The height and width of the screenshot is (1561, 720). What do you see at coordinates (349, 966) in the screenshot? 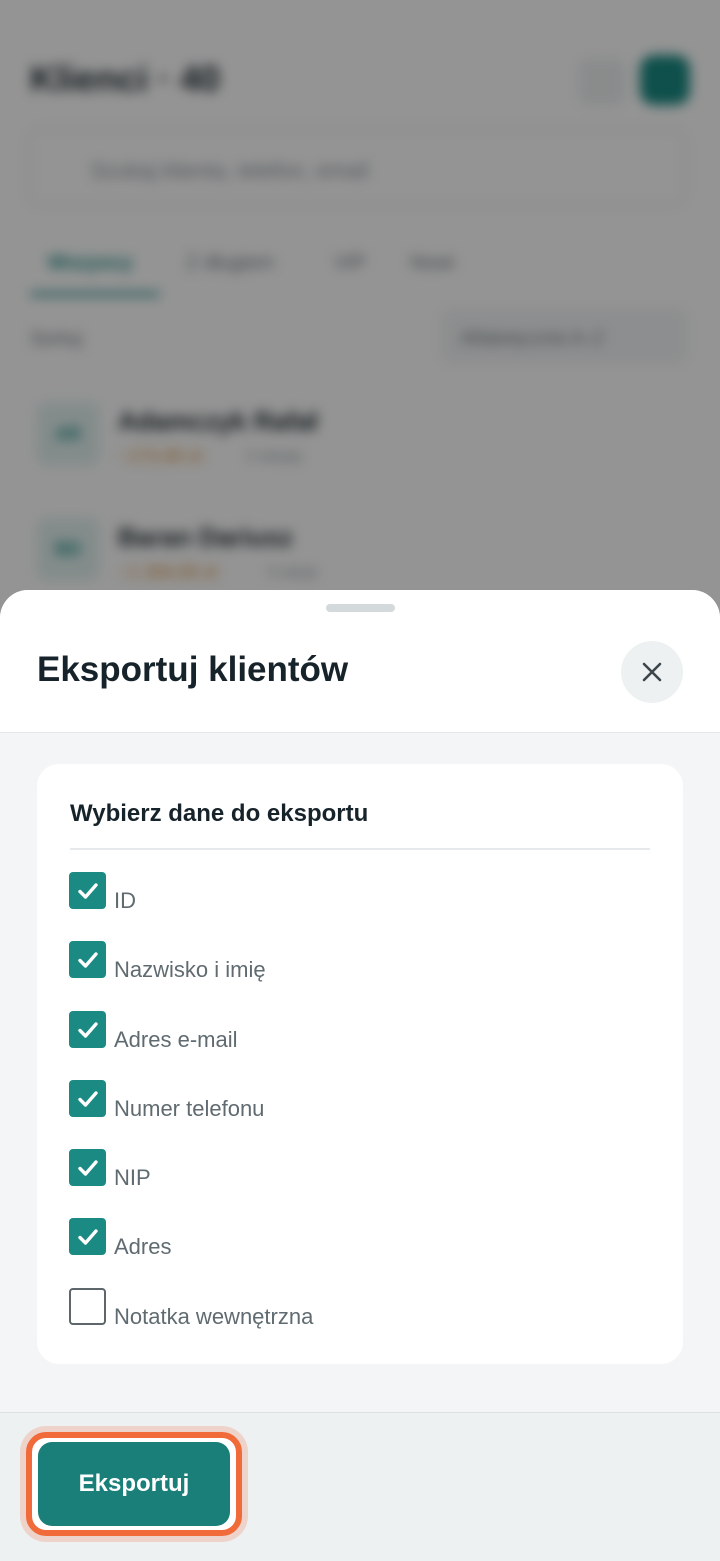
I see `option-full-name: Nazwisko i imię` at bounding box center [349, 966].